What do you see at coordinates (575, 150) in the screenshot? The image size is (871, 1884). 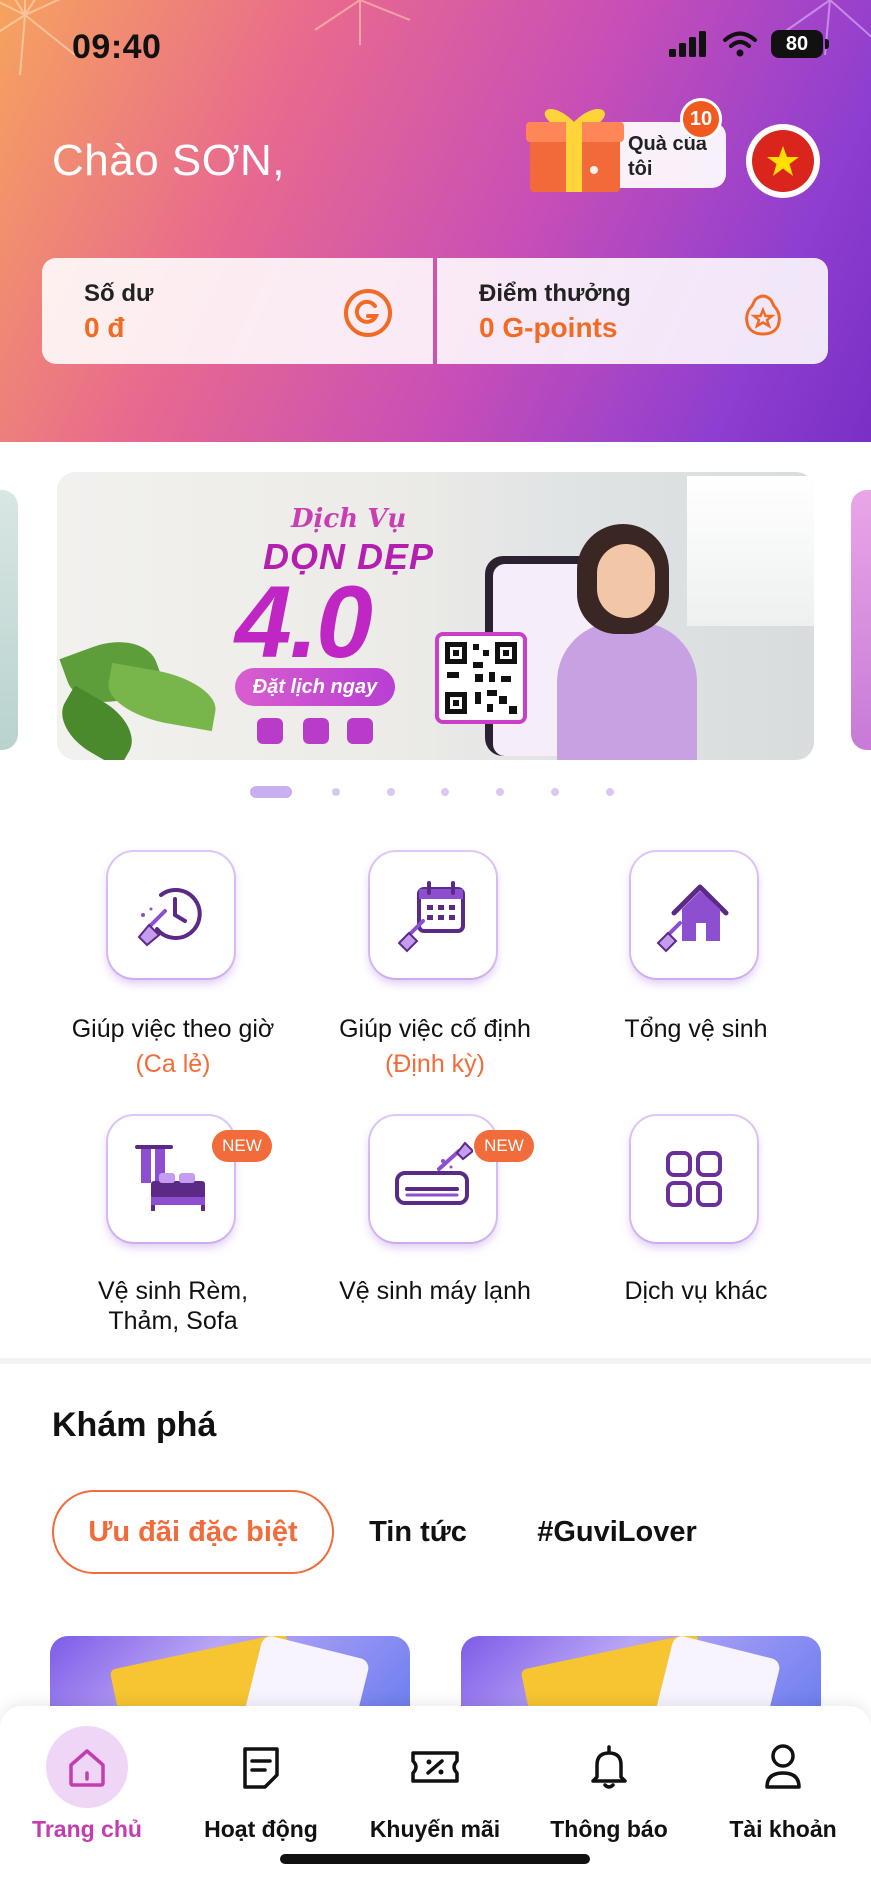 I see `gift-box-icon` at bounding box center [575, 150].